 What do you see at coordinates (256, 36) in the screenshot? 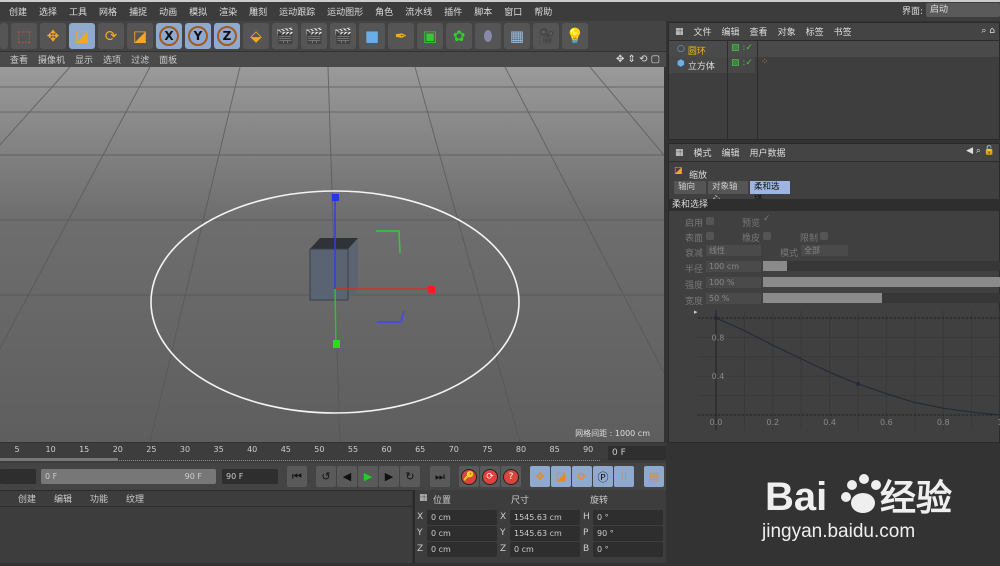
I see `coordinate-system-icon: ⬙` at bounding box center [256, 36].